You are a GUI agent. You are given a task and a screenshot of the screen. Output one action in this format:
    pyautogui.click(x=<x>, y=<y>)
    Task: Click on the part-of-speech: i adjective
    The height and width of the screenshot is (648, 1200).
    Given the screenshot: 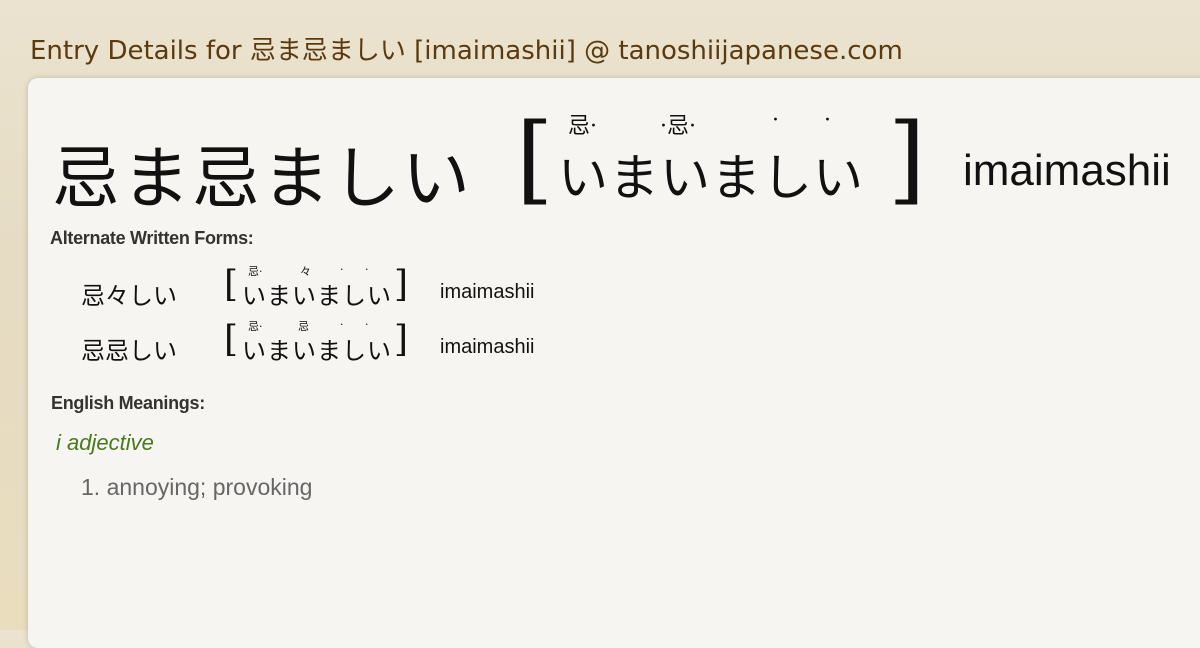 What is the action you would take?
    pyautogui.click(x=105, y=442)
    